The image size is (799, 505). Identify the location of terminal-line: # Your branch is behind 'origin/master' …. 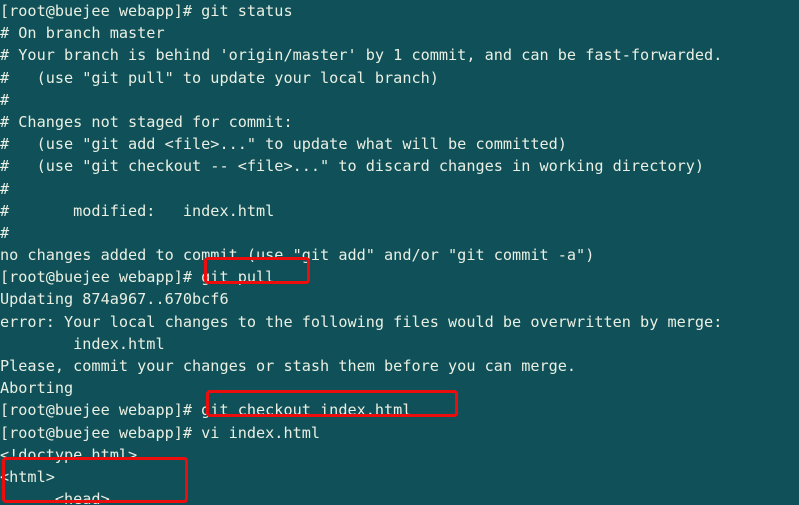
(361, 55).